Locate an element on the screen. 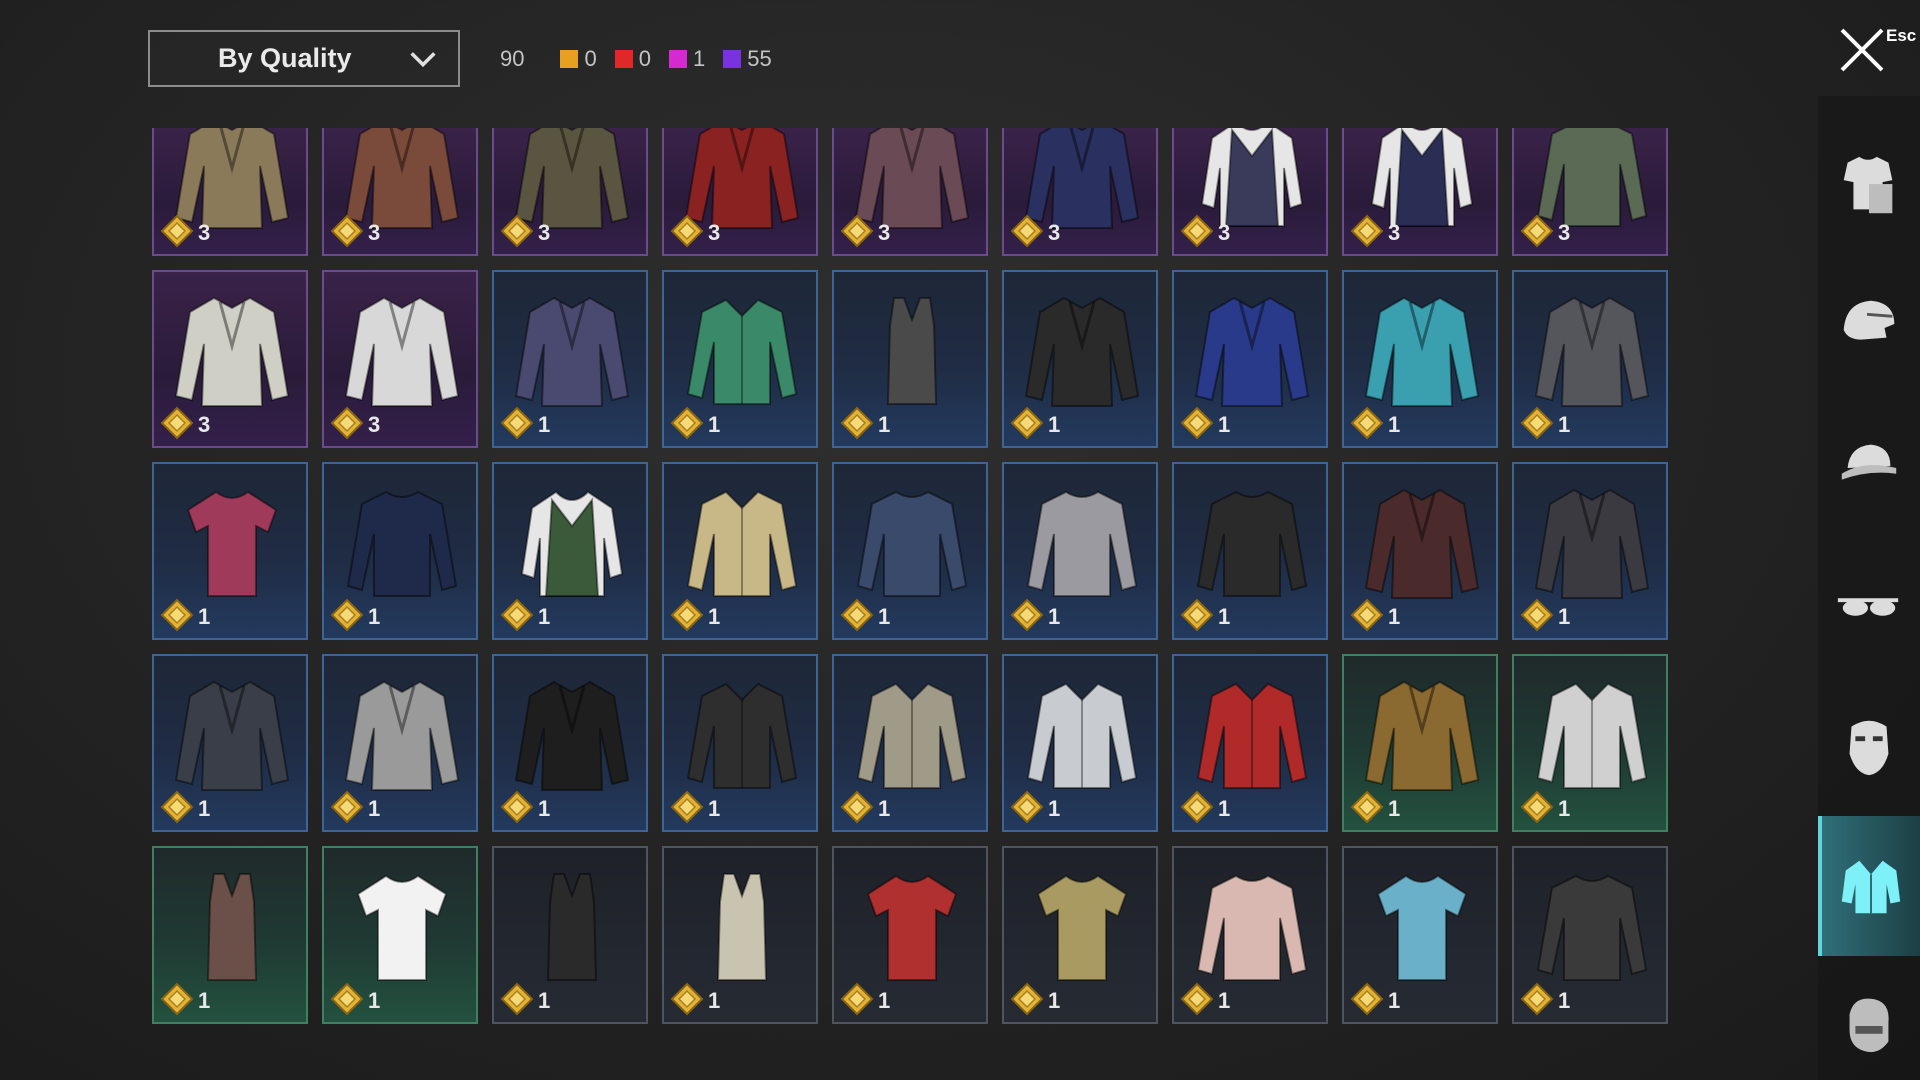 The height and width of the screenshot is (1080, 1920). category-tab-top is located at coordinates (1869, 886).